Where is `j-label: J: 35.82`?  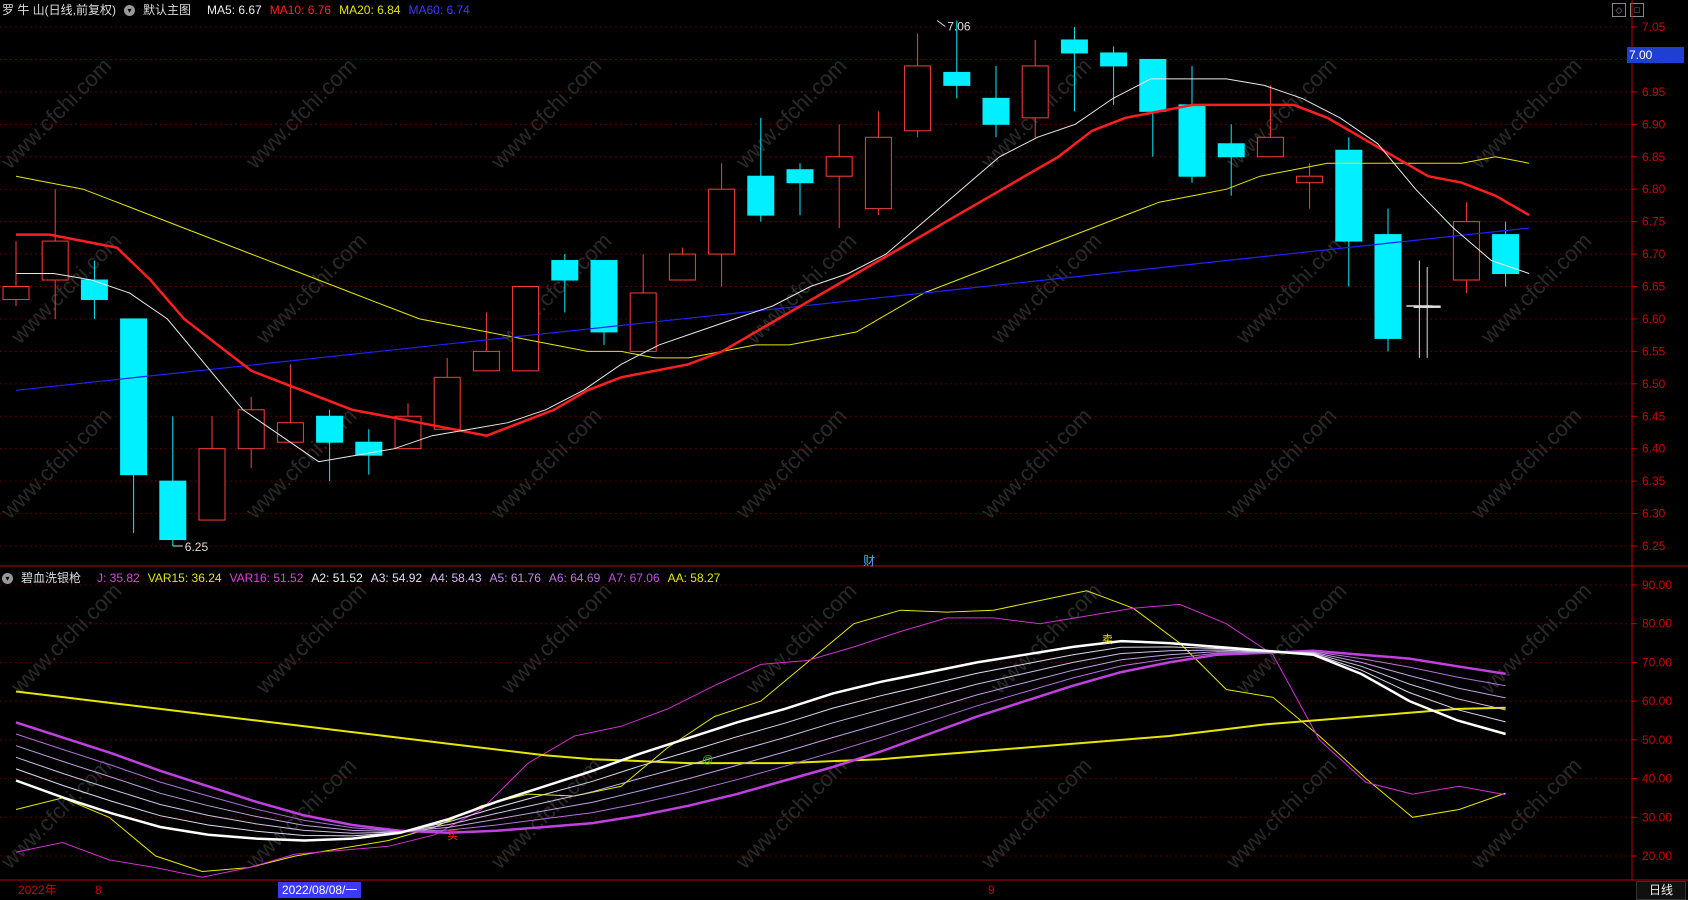 j-label: J: 35.82 is located at coordinates (118, 578).